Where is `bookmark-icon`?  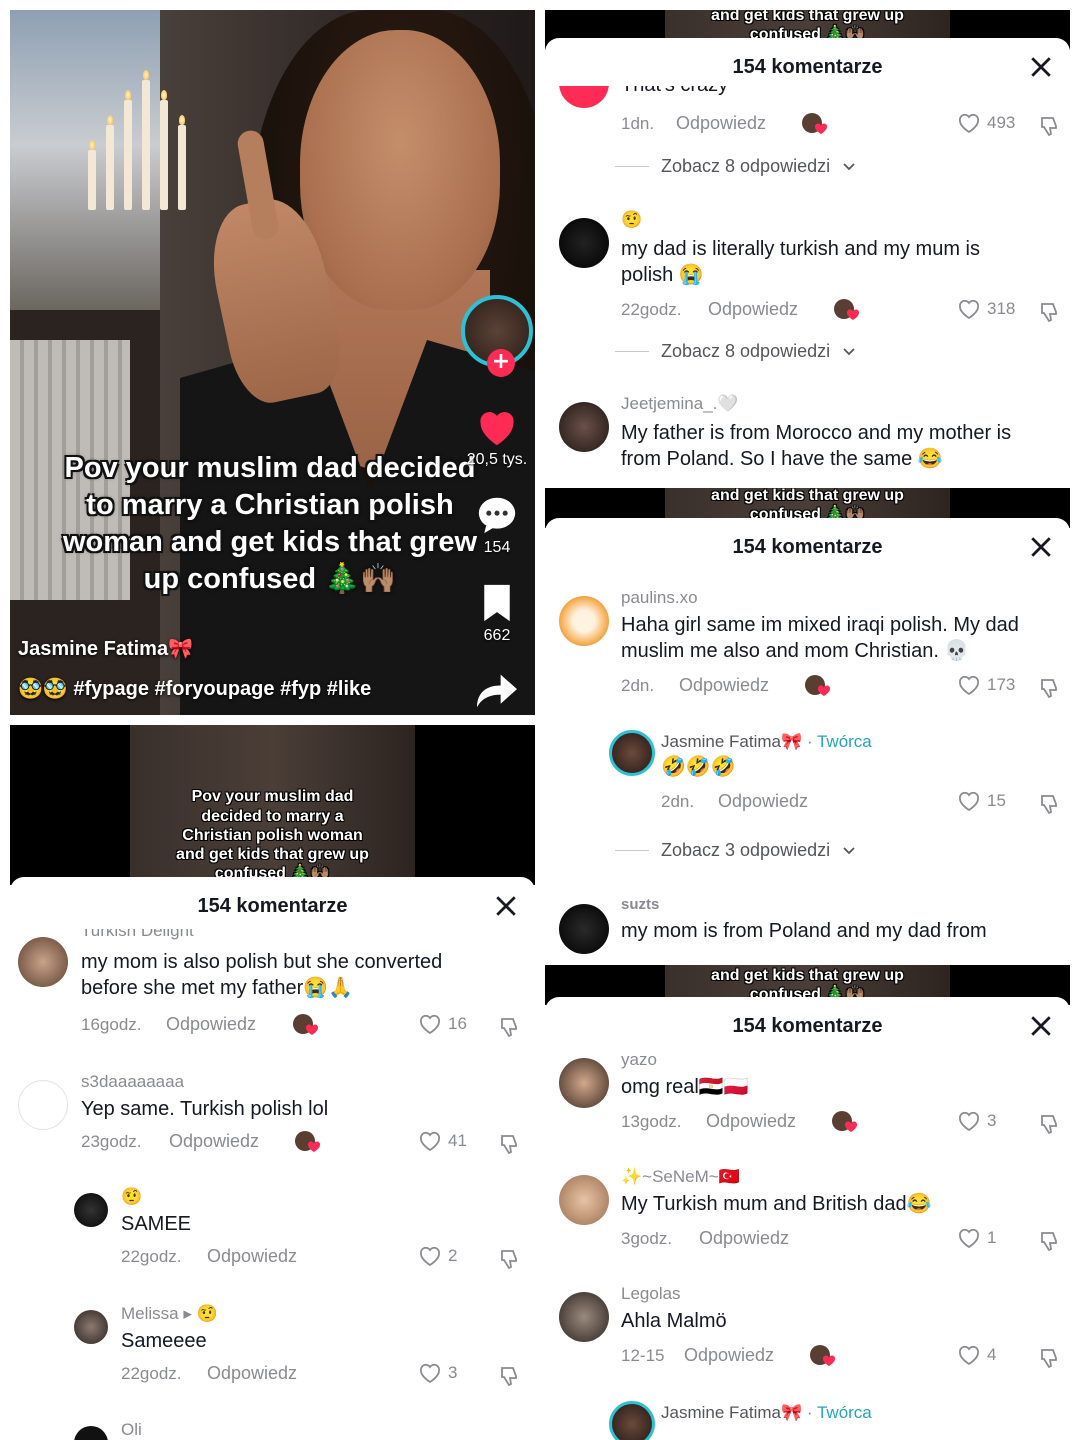 bookmark-icon is located at coordinates (497, 603).